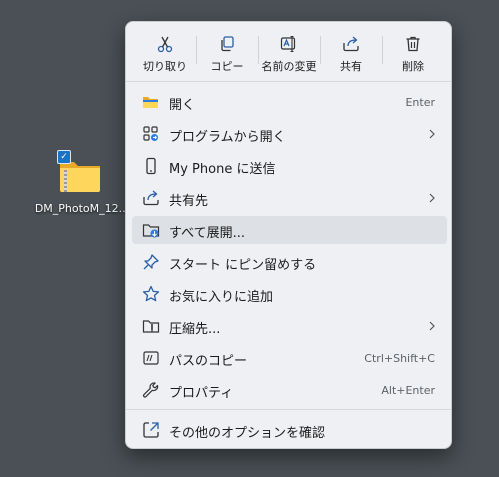 This screenshot has height=477, width=499. I want to click on open-with-icon, so click(150, 133).